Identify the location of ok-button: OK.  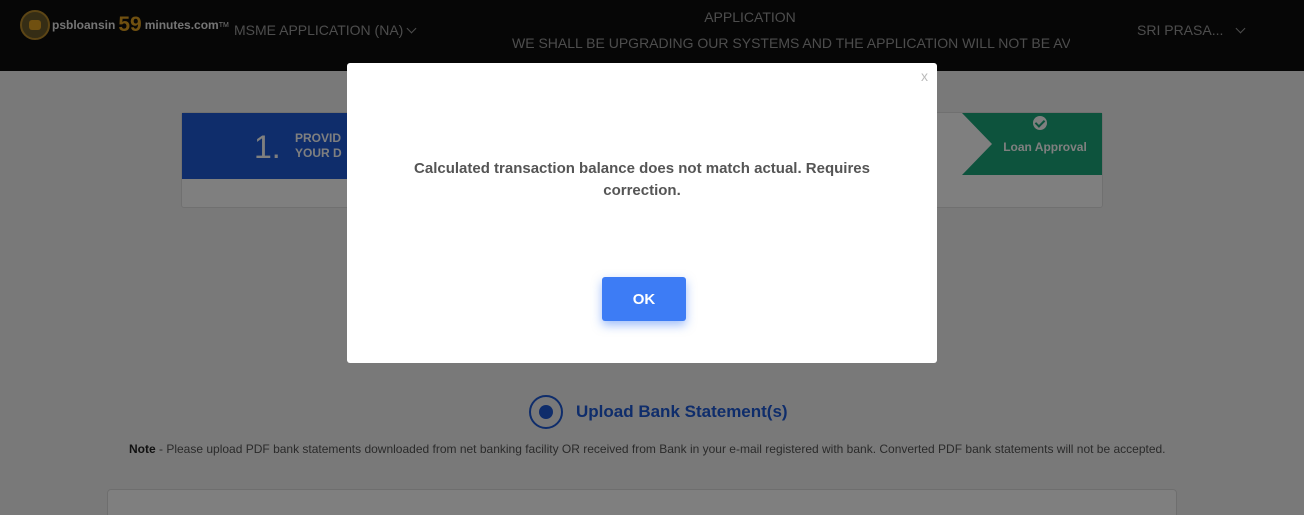
(644, 299).